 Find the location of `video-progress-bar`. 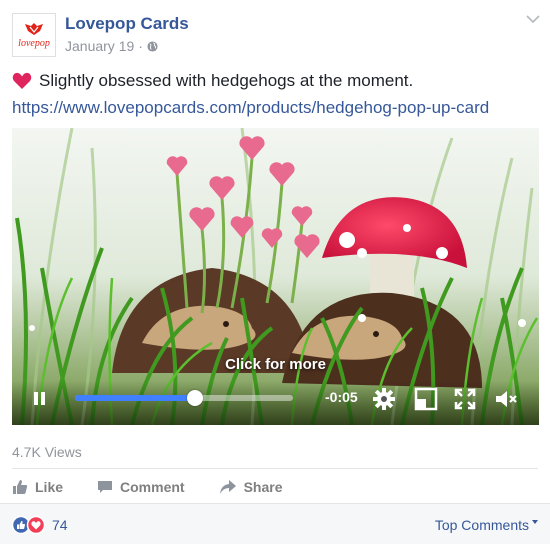

video-progress-bar is located at coordinates (184, 398).